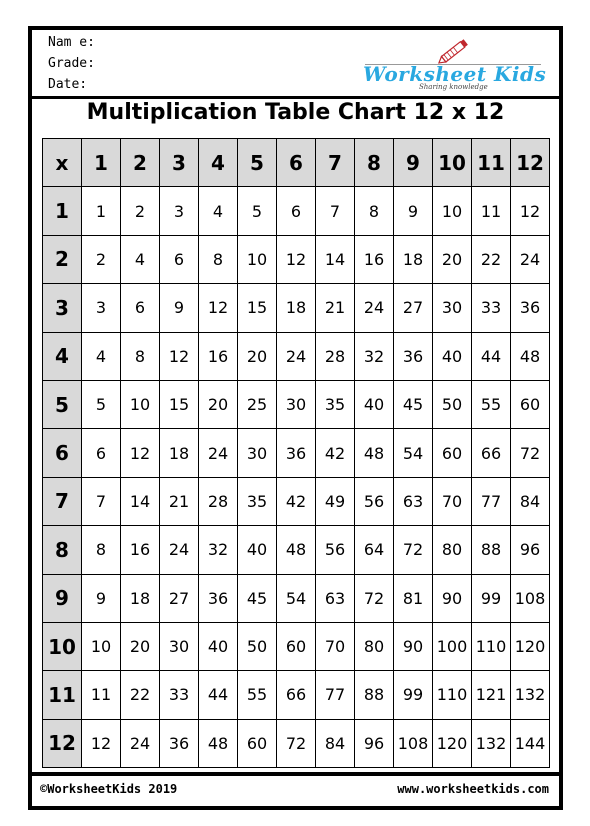 The image size is (590, 826). What do you see at coordinates (296, 162) in the screenshot?
I see `header-row: x 1 2 3 4 5 6 7 8 9 10 11 12` at bounding box center [296, 162].